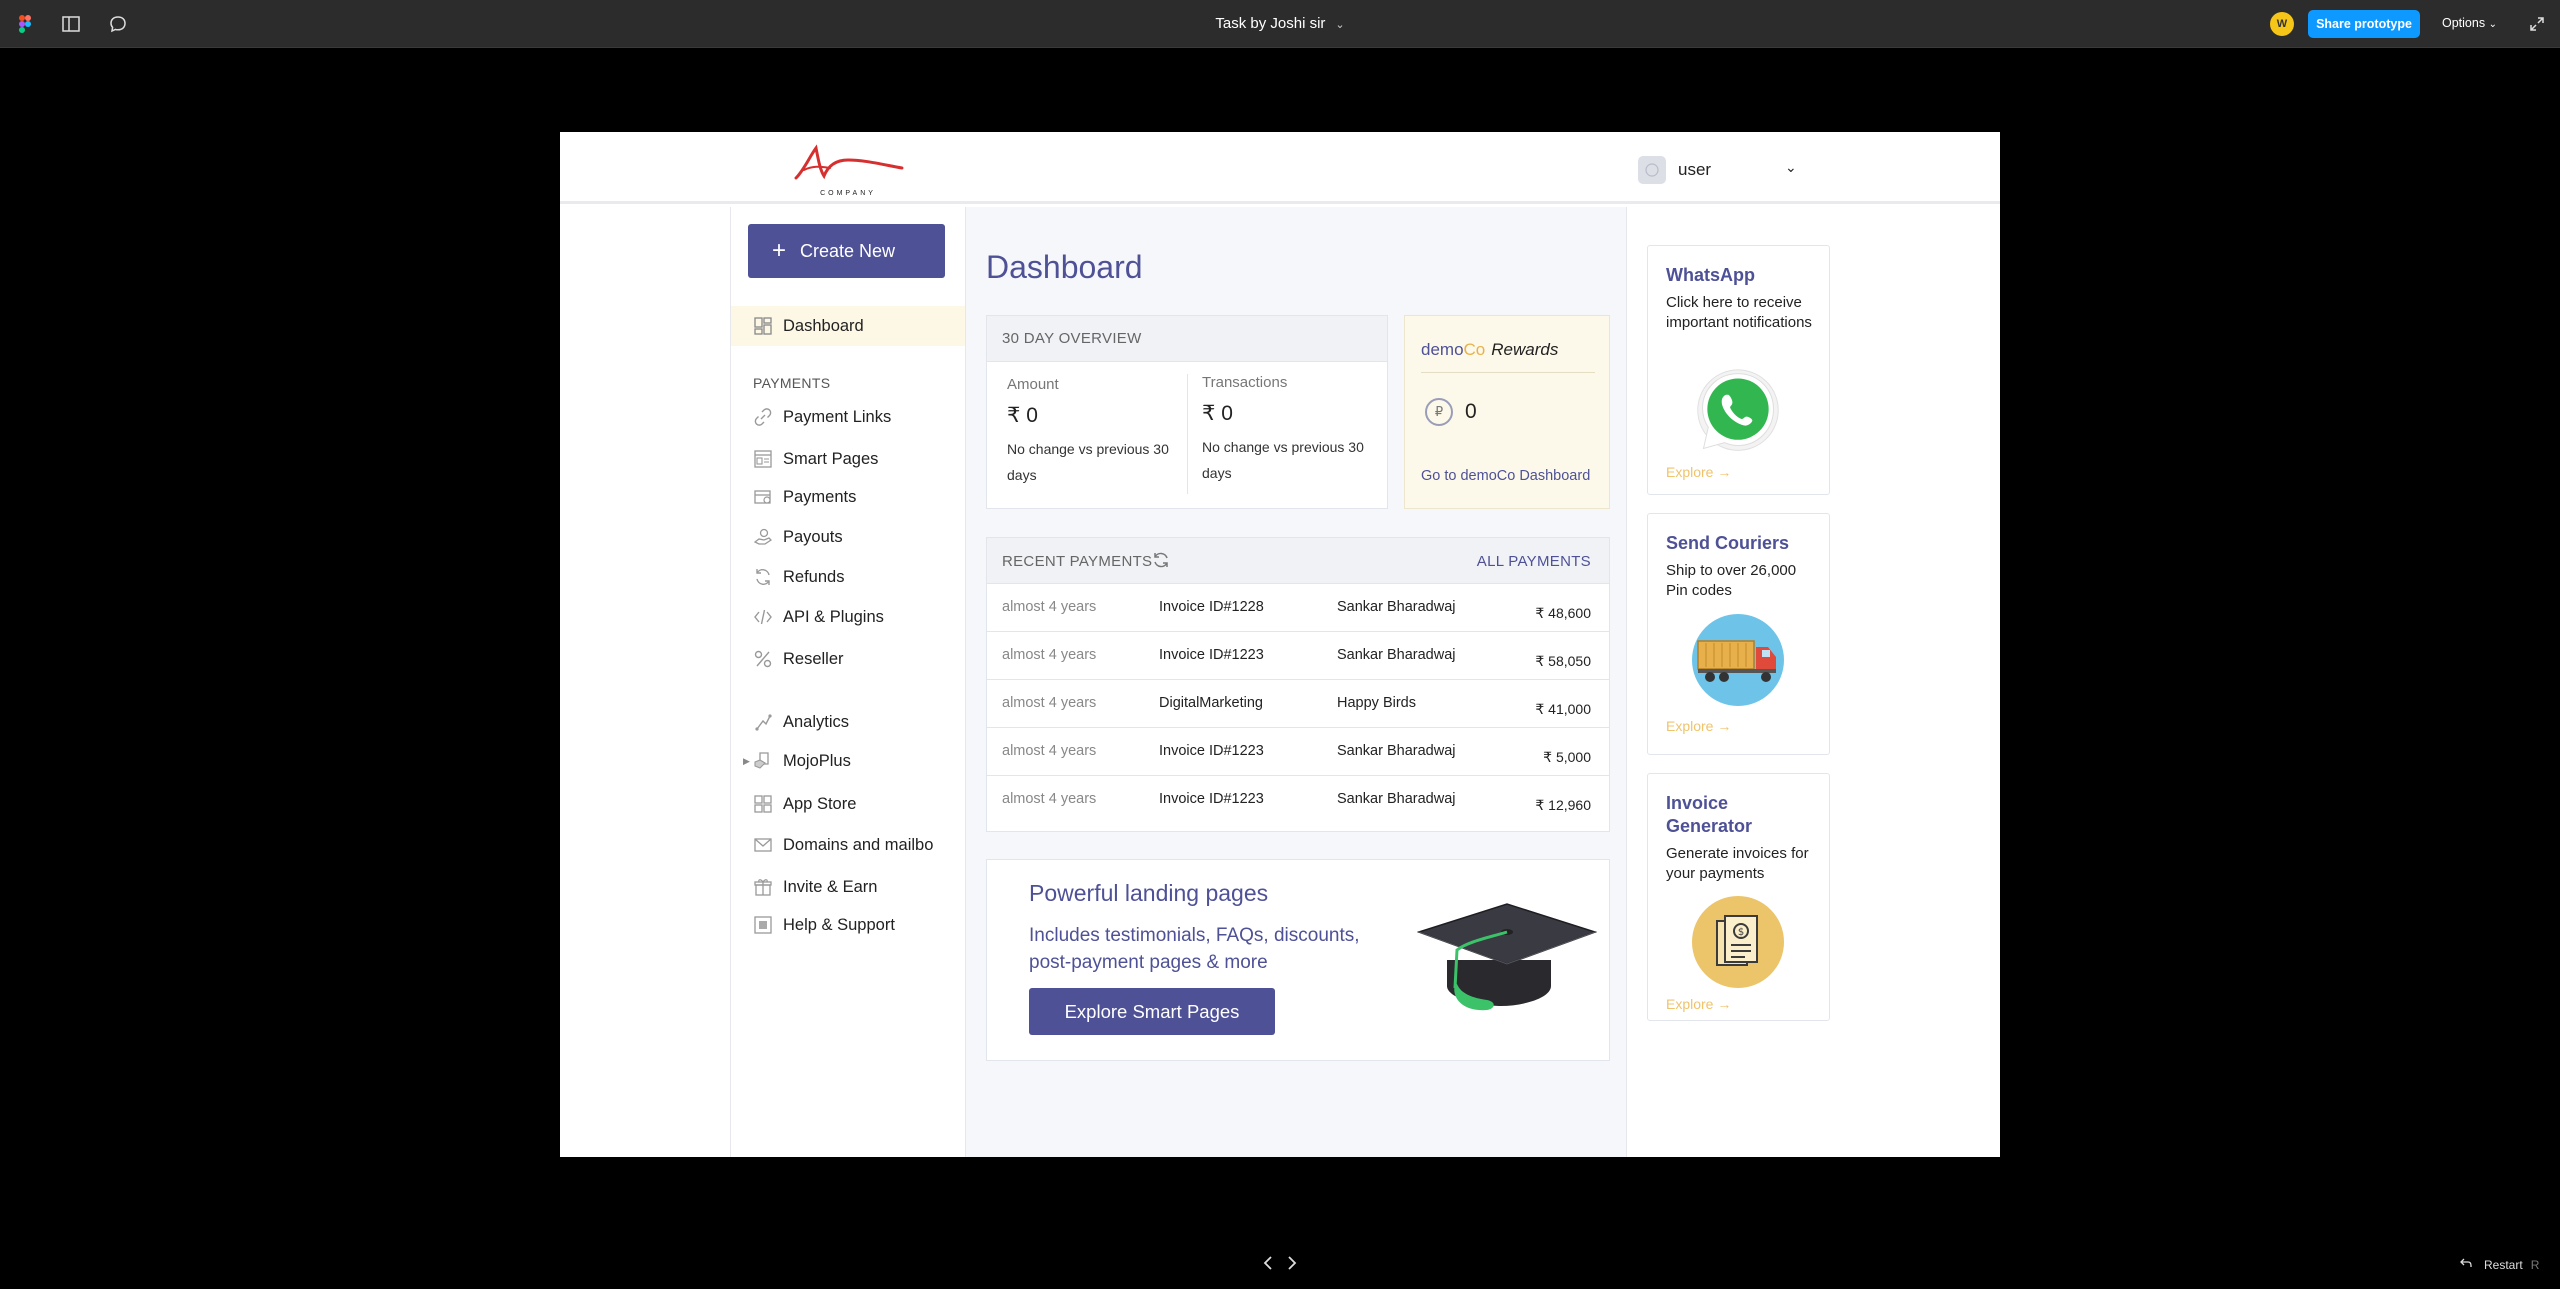 The height and width of the screenshot is (1289, 2560). What do you see at coordinates (1211, 703) in the screenshot?
I see `payment-reference: DigitalMarketing` at bounding box center [1211, 703].